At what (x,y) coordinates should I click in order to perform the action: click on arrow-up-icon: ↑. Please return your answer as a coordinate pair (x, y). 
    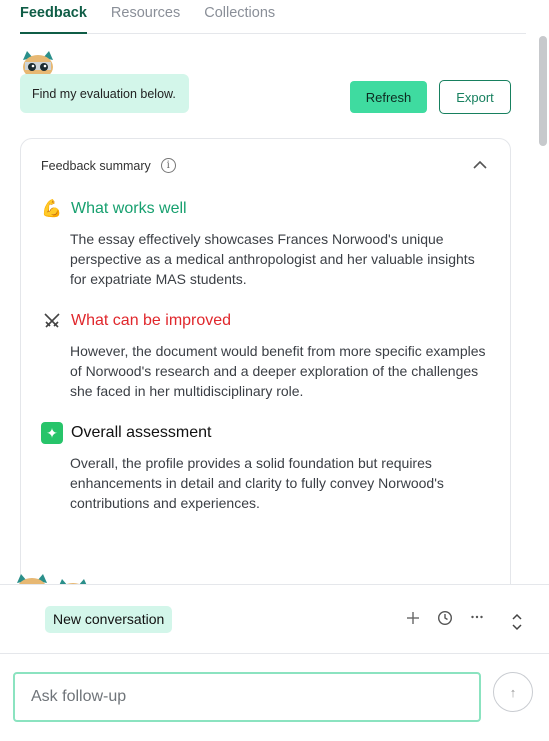
    Looking at the image, I should click on (513, 692).